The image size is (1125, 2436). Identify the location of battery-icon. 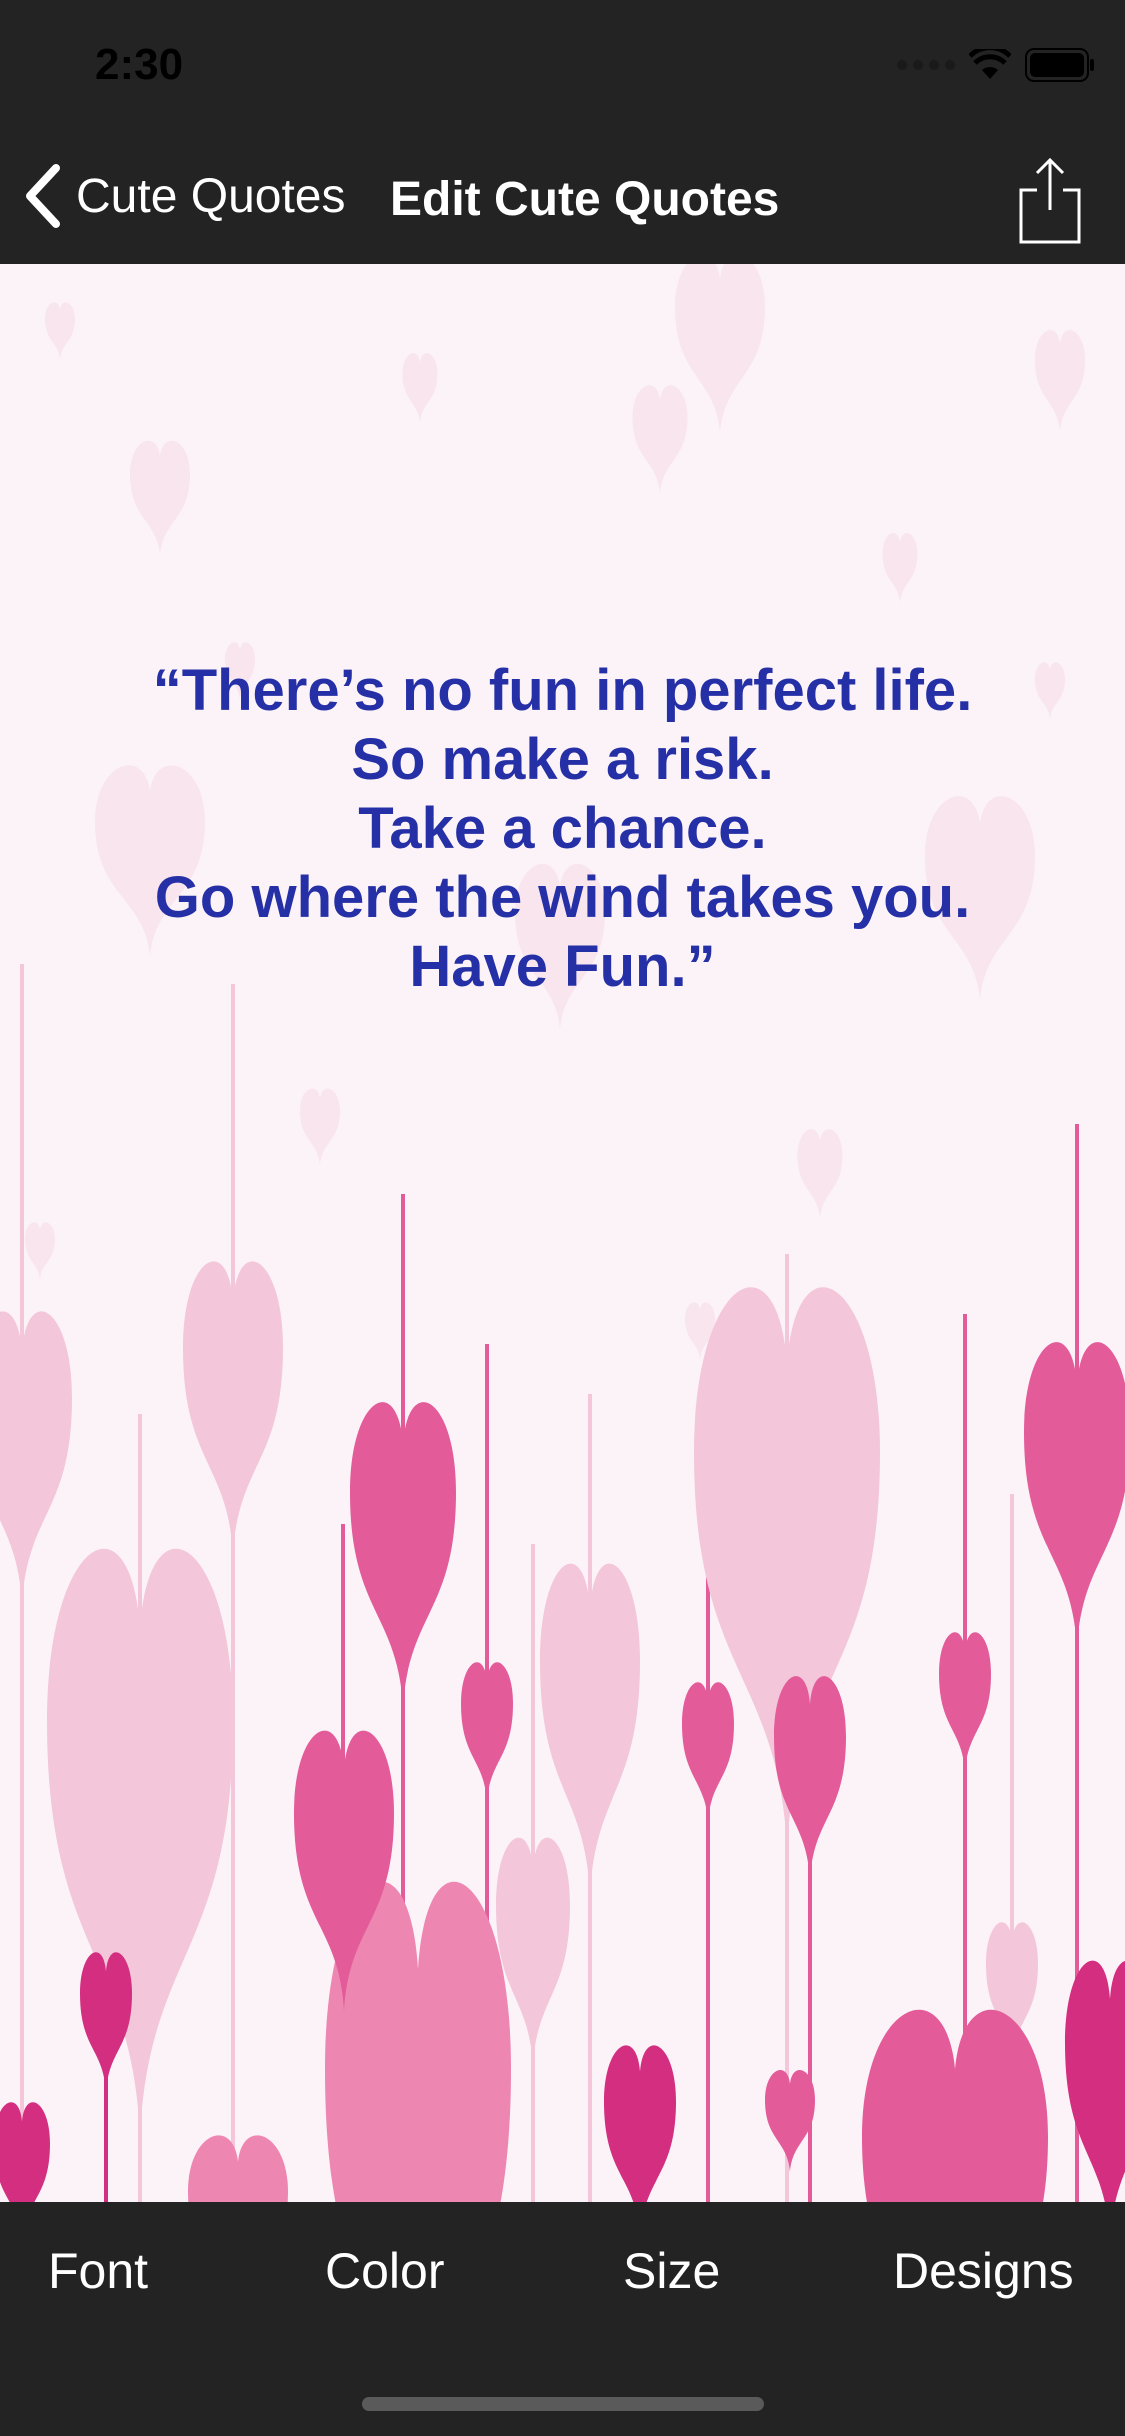
(1059, 65).